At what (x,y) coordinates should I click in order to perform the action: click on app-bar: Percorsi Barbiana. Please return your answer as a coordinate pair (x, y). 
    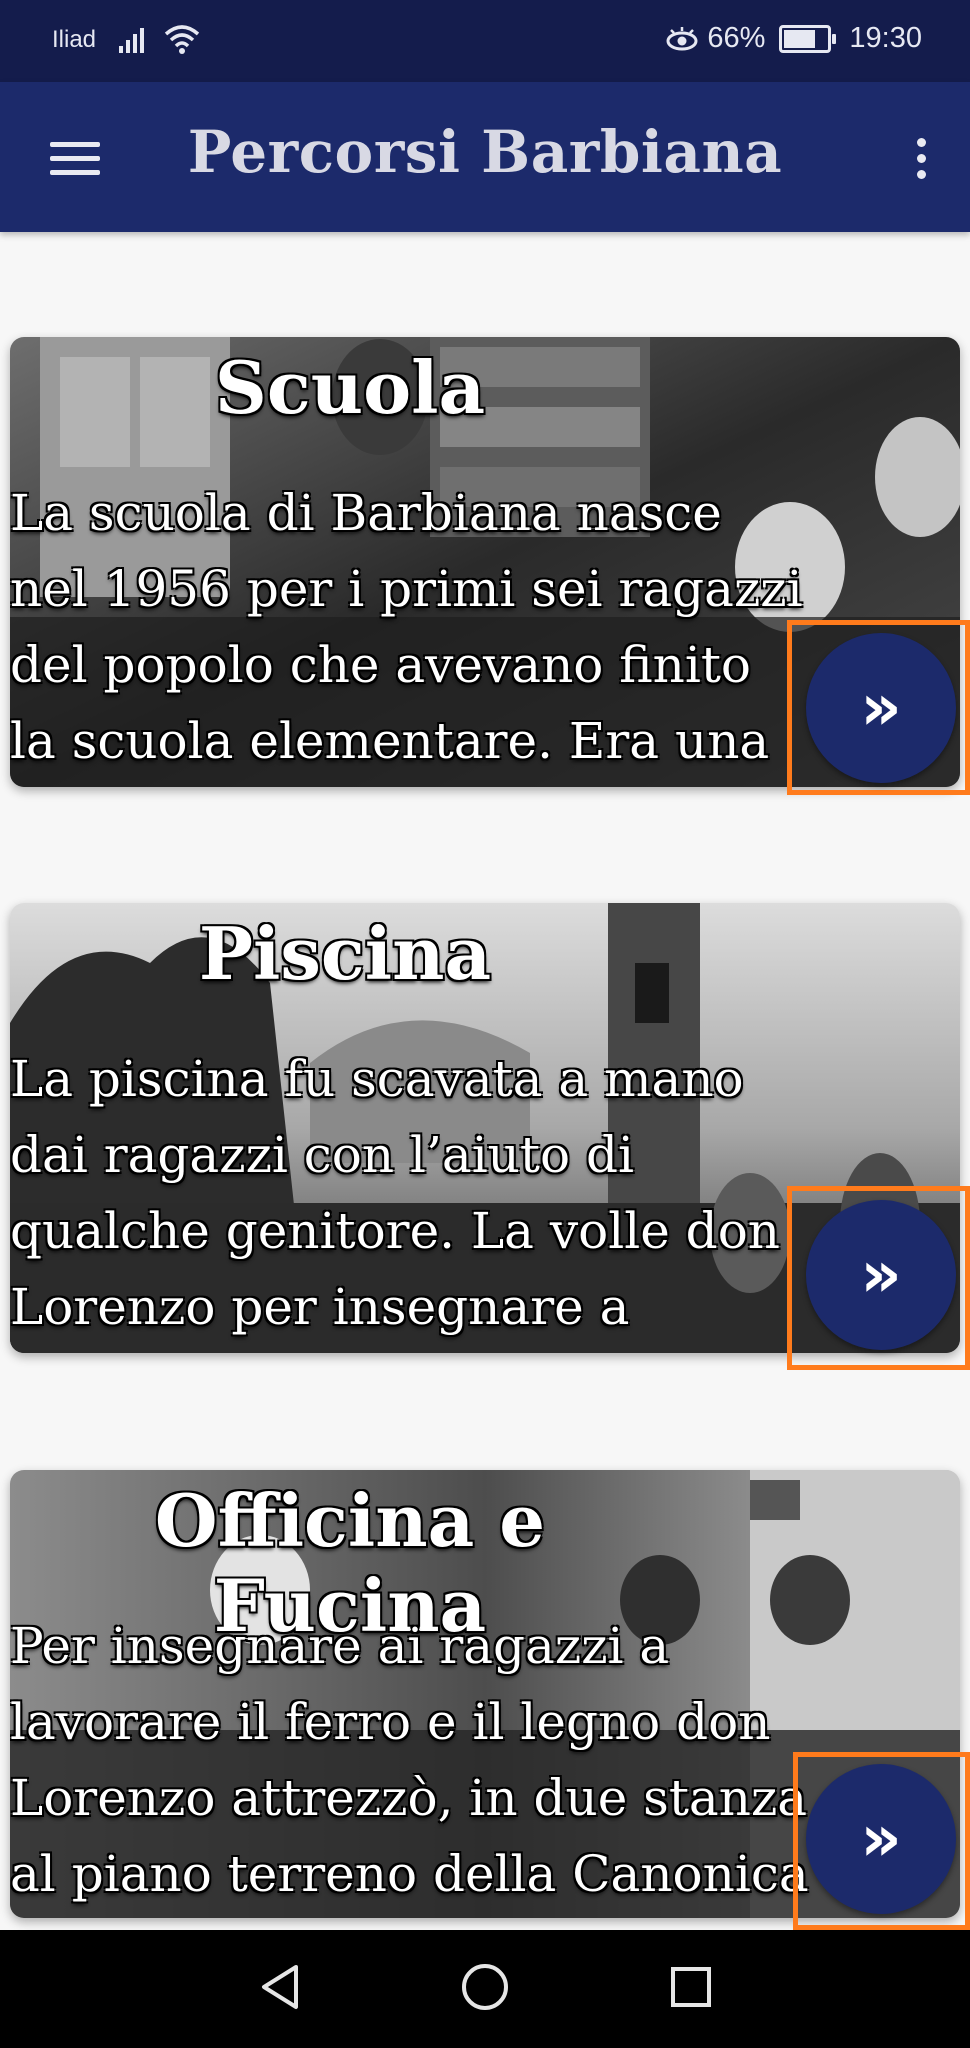
    Looking at the image, I should click on (485, 157).